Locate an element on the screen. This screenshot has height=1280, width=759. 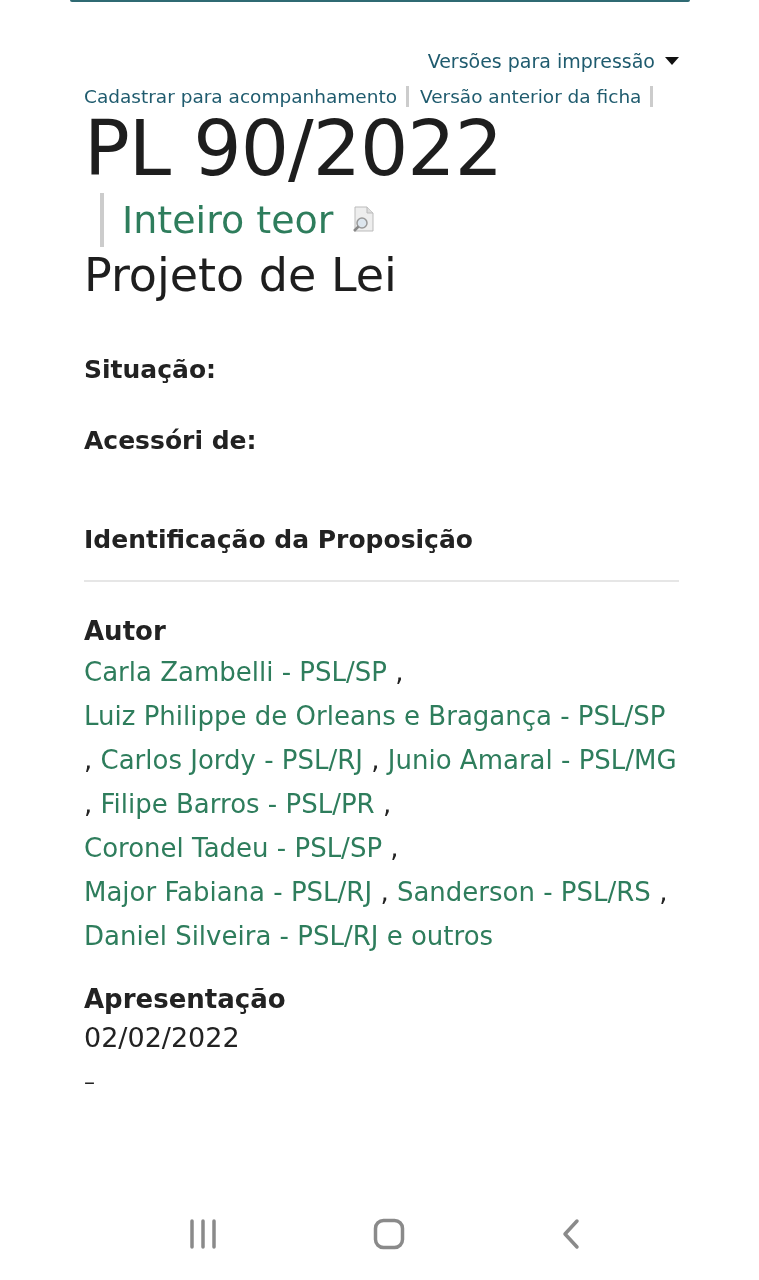
others-link: e outros is located at coordinates (440, 936).